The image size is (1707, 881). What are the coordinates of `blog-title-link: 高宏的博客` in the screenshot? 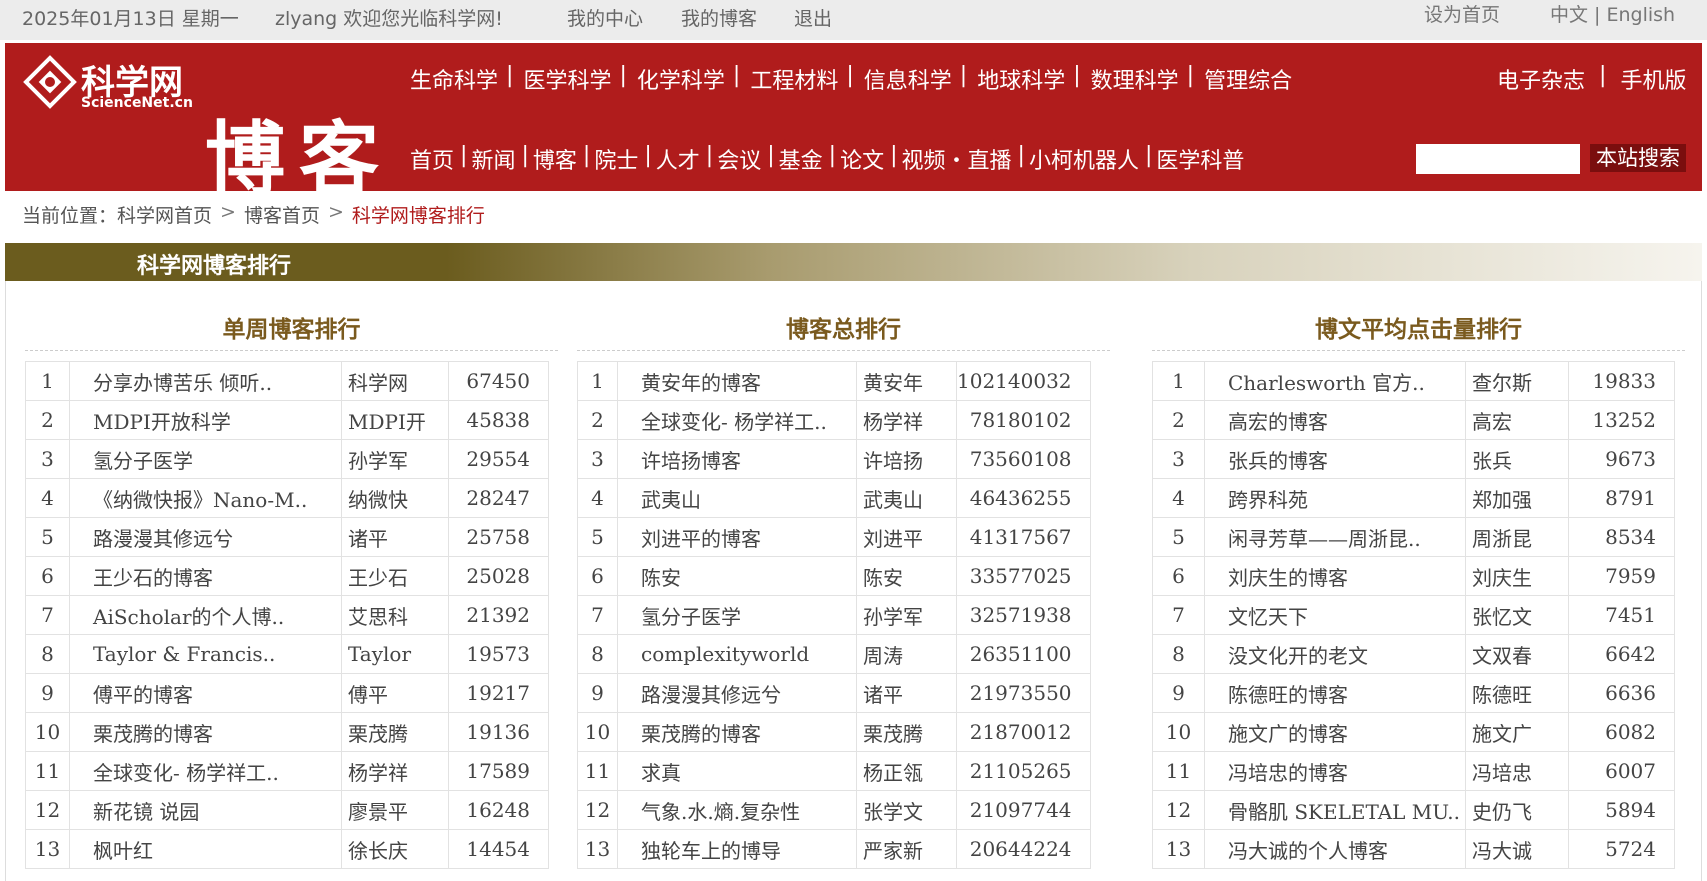 It's located at (1335, 420).